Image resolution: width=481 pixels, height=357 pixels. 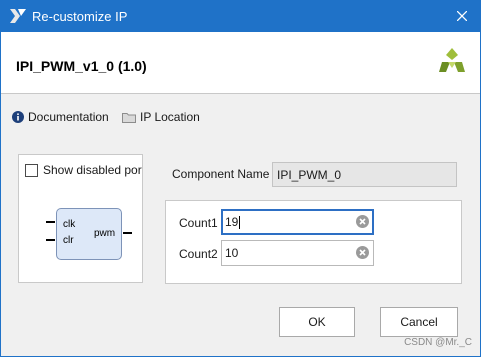 What do you see at coordinates (89, 234) in the screenshot?
I see `ip-block-symbol: clk clr pwm` at bounding box center [89, 234].